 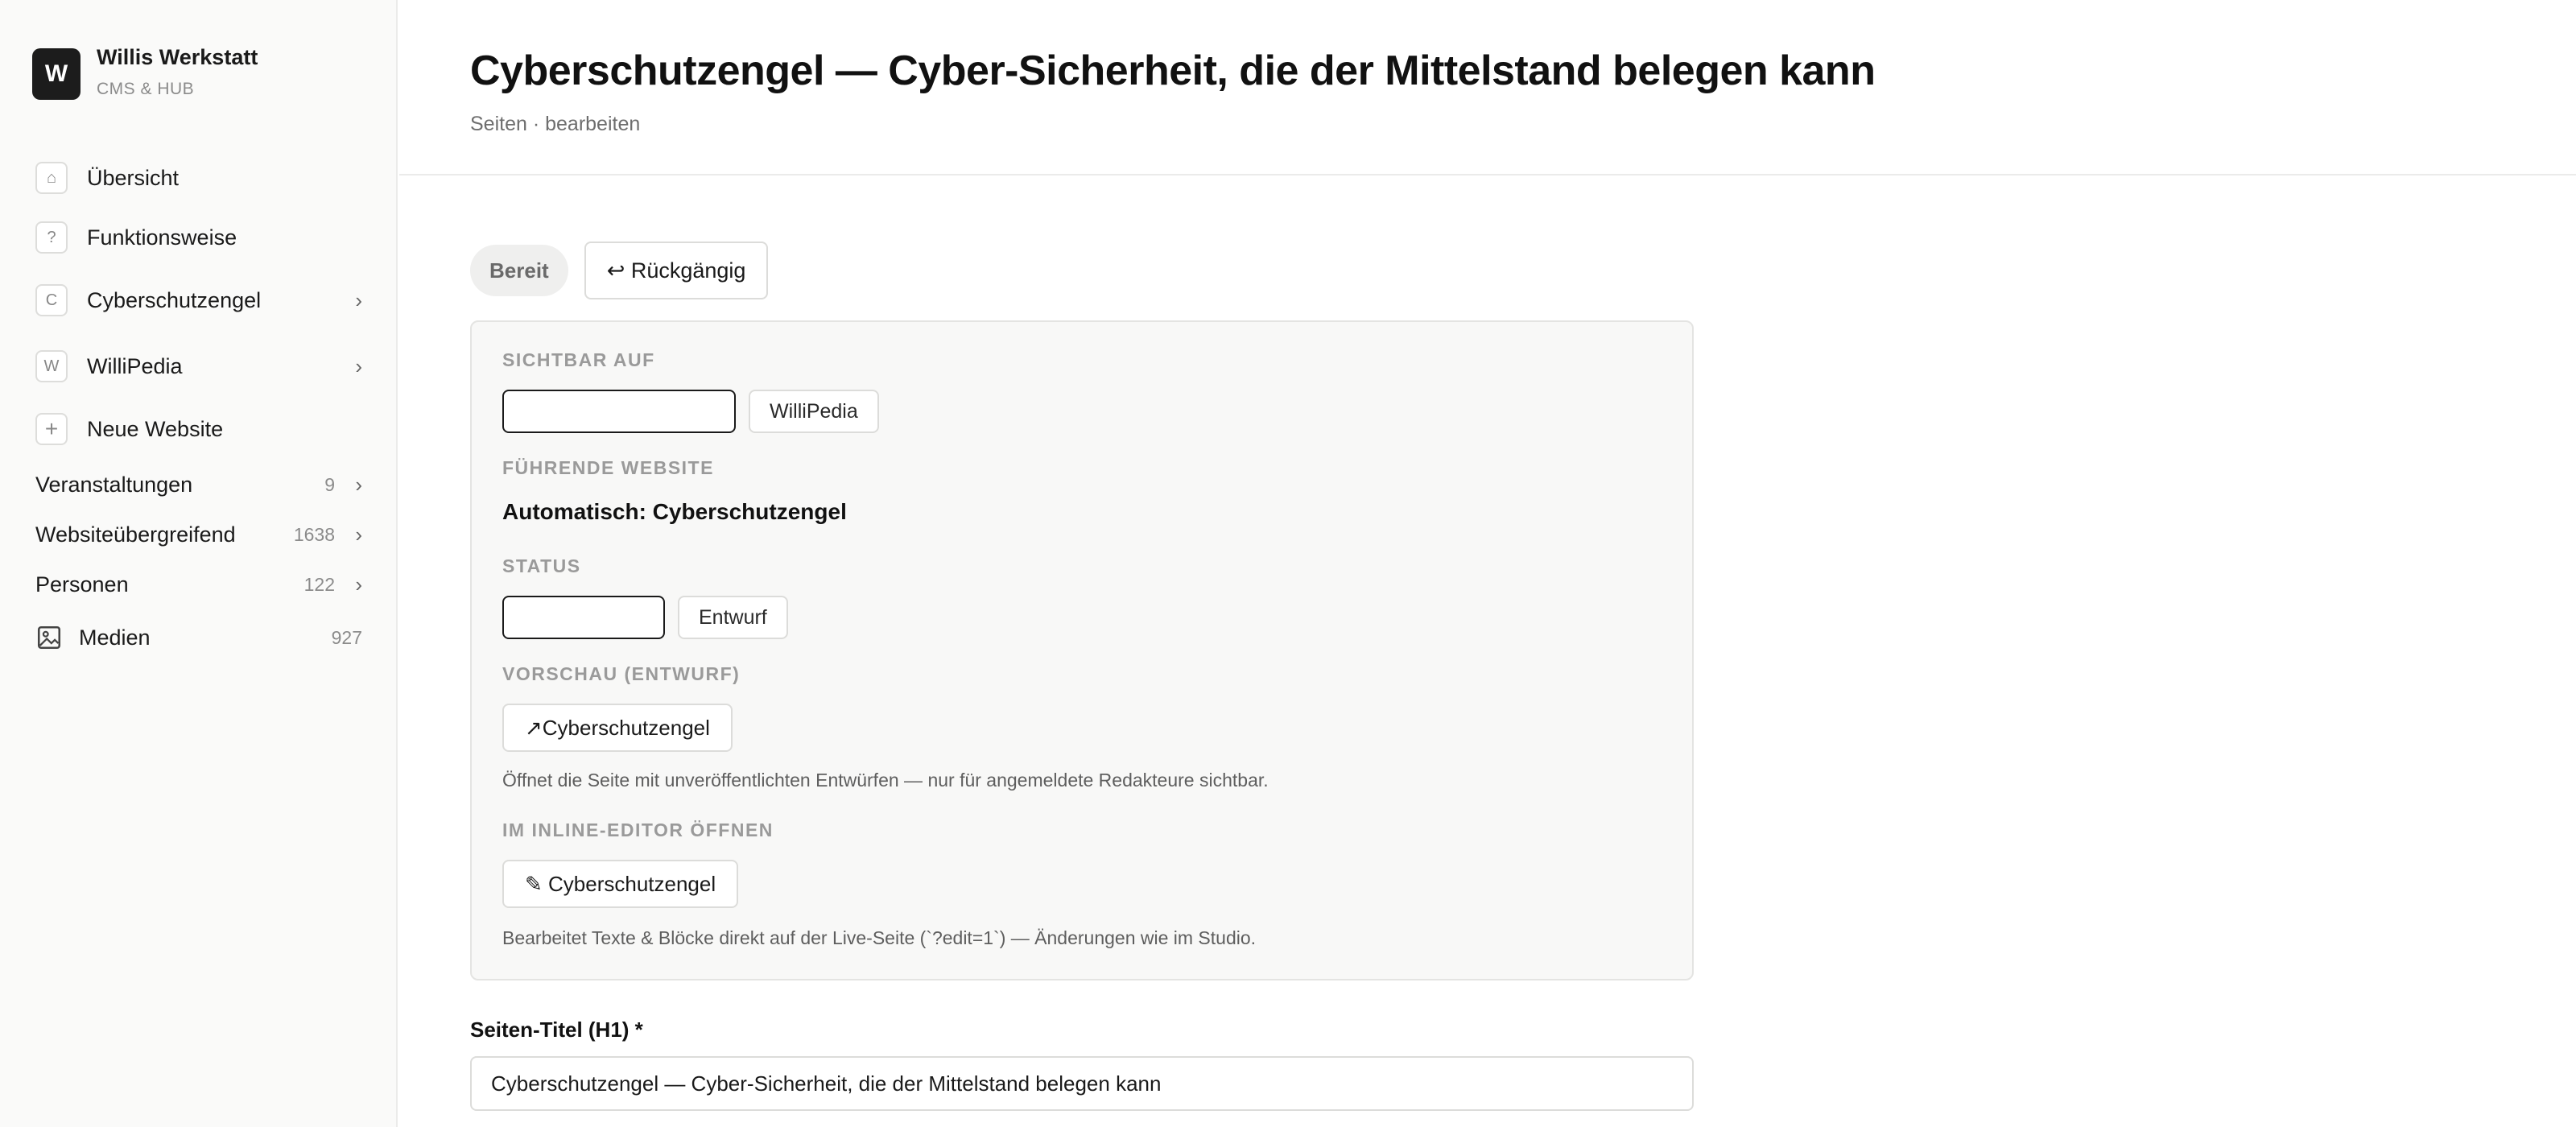 I want to click on sidebar-item-events: Veranstaltungen 9 ›, so click(x=198, y=485).